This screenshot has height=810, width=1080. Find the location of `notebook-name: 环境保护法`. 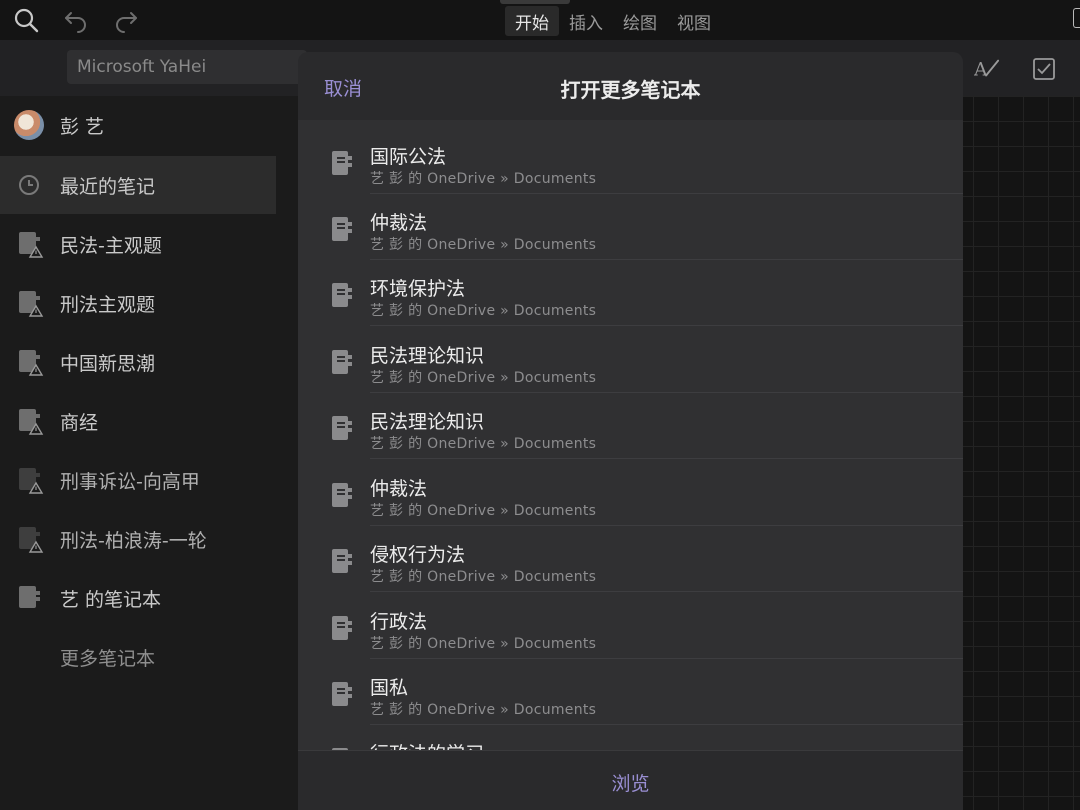

notebook-name: 环境保护法 is located at coordinates (418, 289).